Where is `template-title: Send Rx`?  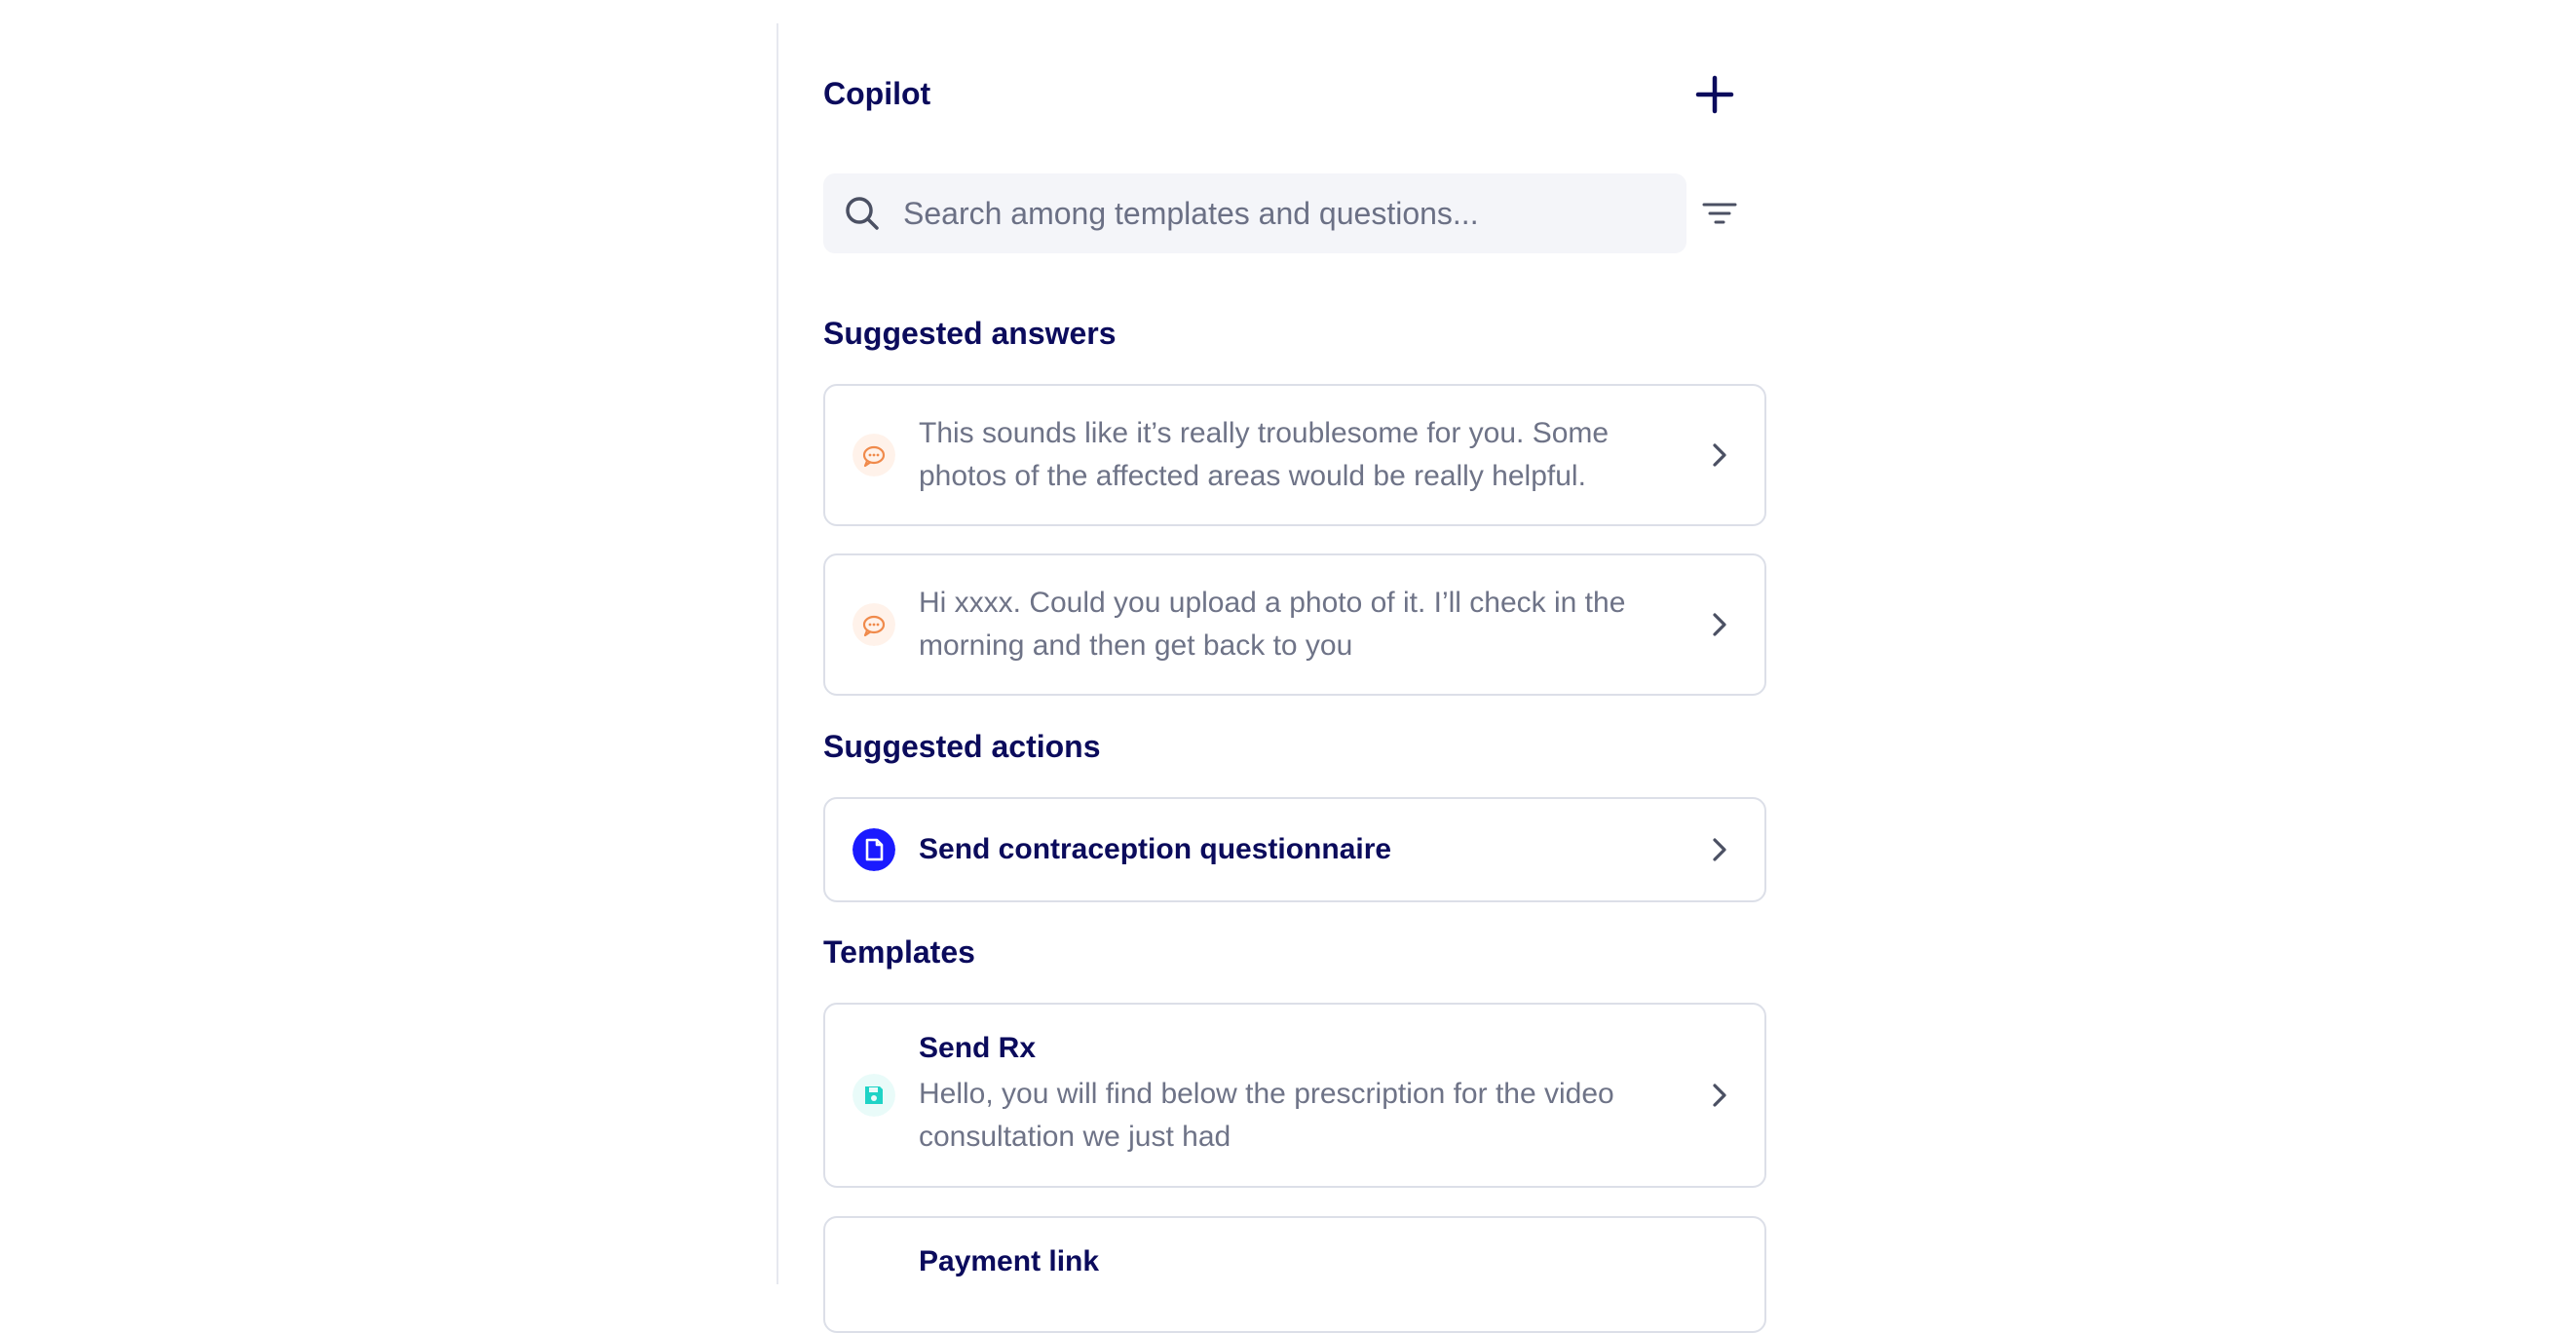
template-title: Send Rx is located at coordinates (978, 1048).